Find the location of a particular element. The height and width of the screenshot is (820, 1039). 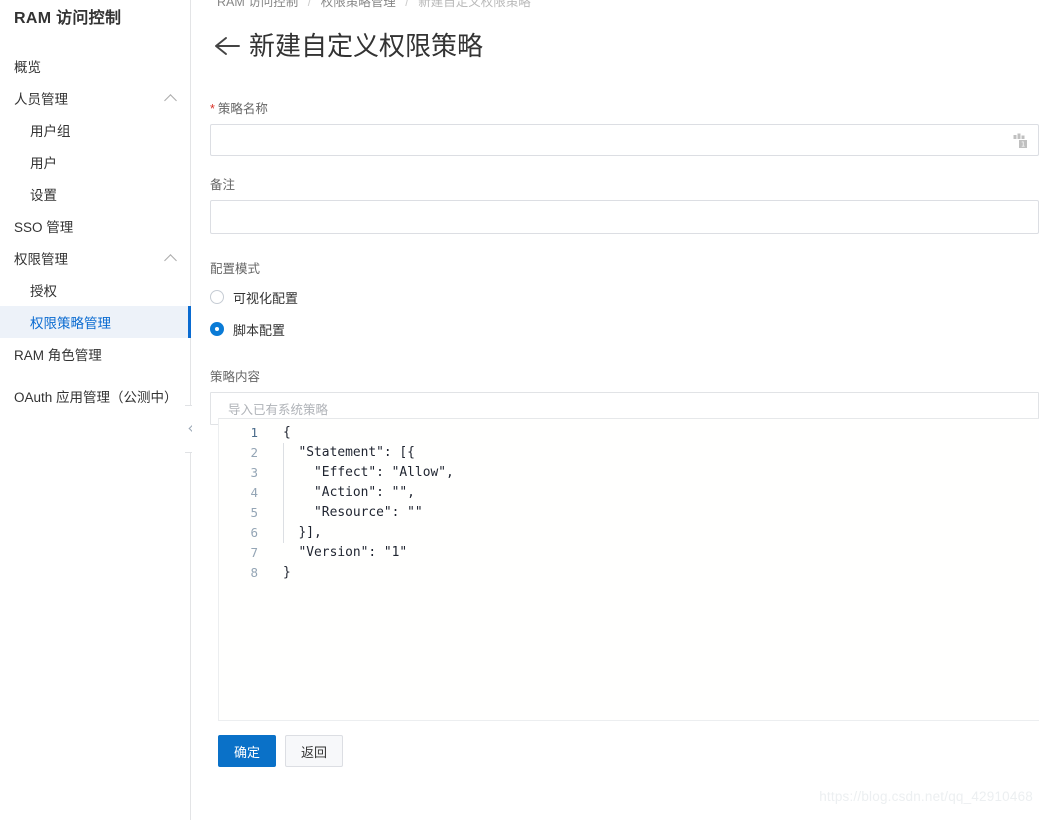

line-number: 7 is located at coordinates (254, 552).